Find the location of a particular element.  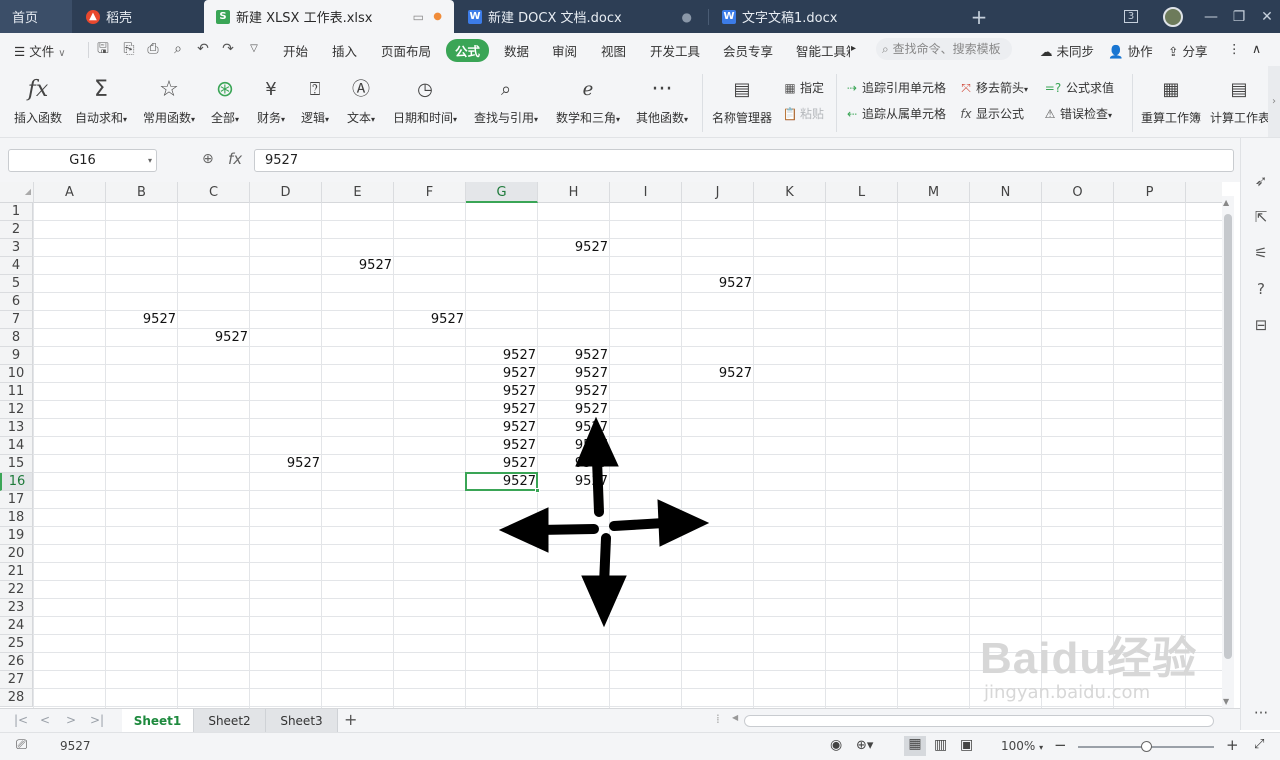

tab-docer: ▲ 稻壳 is located at coordinates (138, 16).